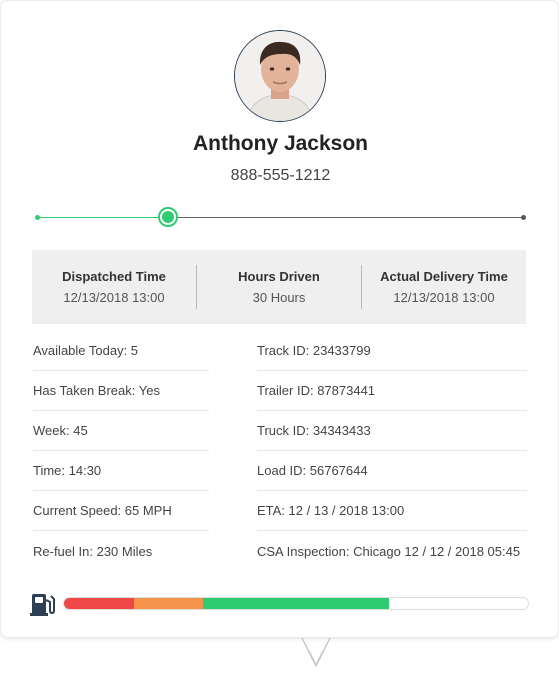  I want to click on detail-load-id: Load ID: 56767644, so click(392, 471).